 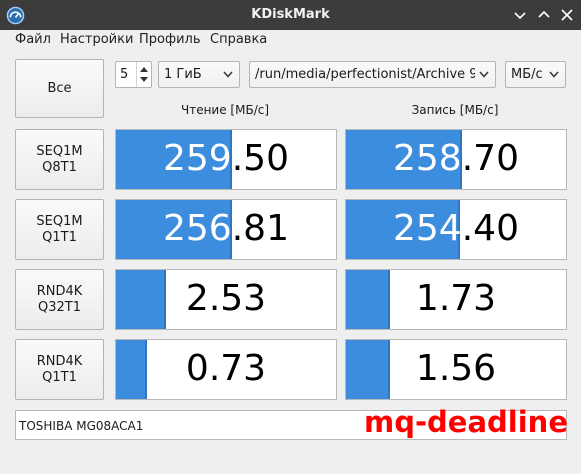 I want to click on read-result-3: 0.73, so click(x=226, y=369).